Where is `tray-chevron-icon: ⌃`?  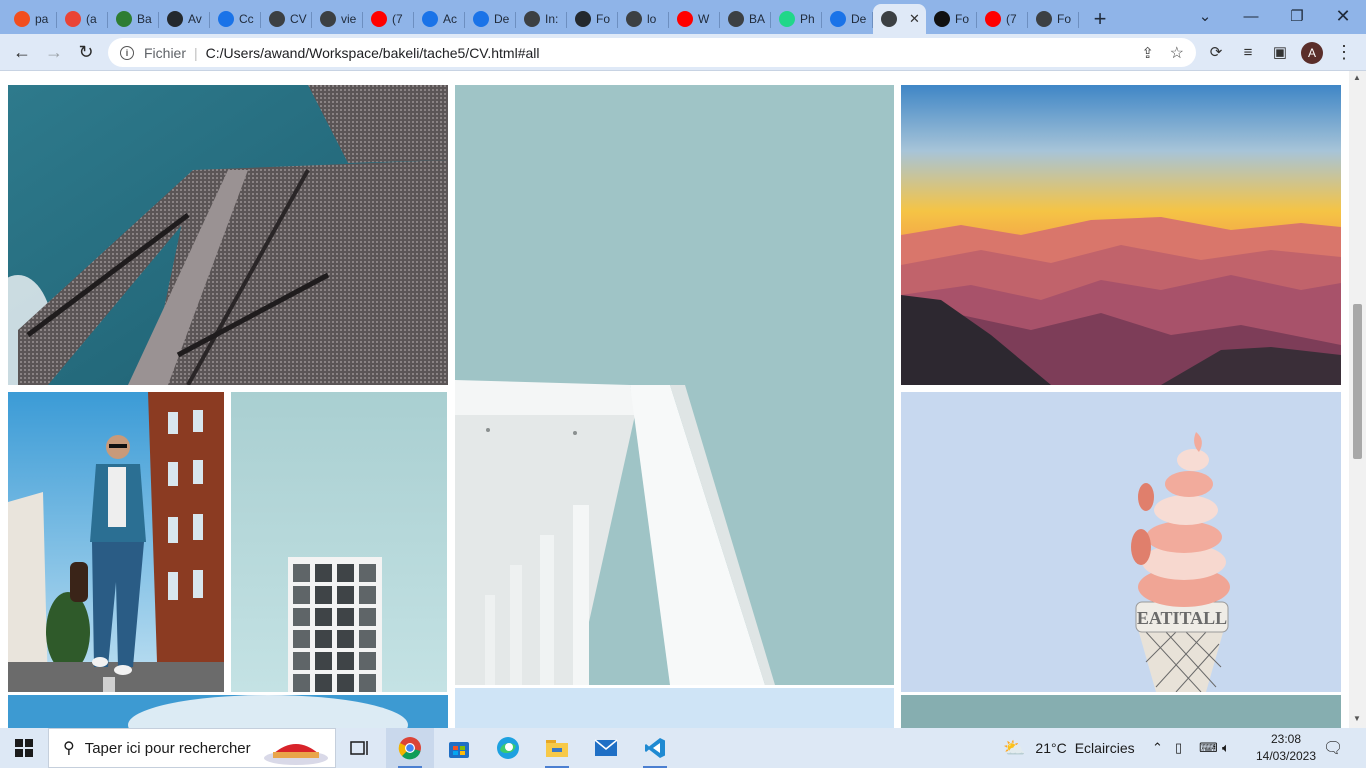
tray-chevron-icon: ⌃ is located at coordinates (1157, 748).